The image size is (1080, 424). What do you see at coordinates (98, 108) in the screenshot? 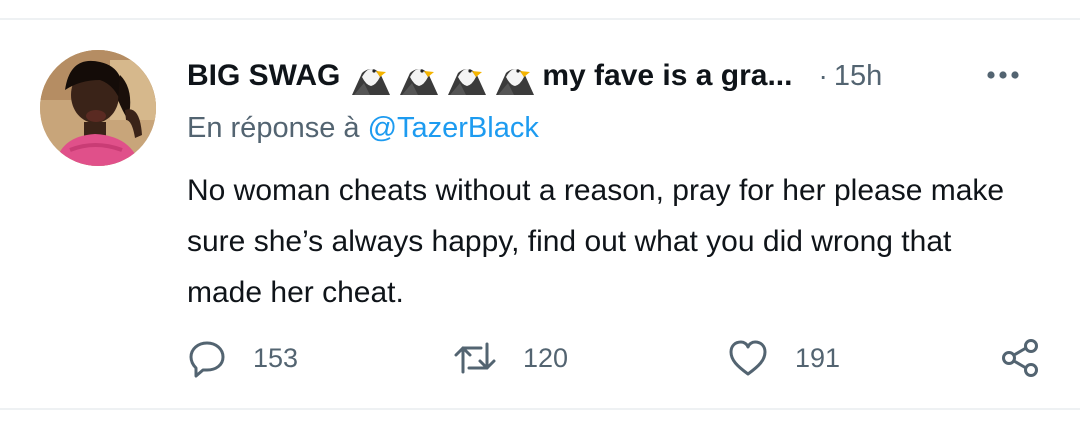
I see `avatar` at bounding box center [98, 108].